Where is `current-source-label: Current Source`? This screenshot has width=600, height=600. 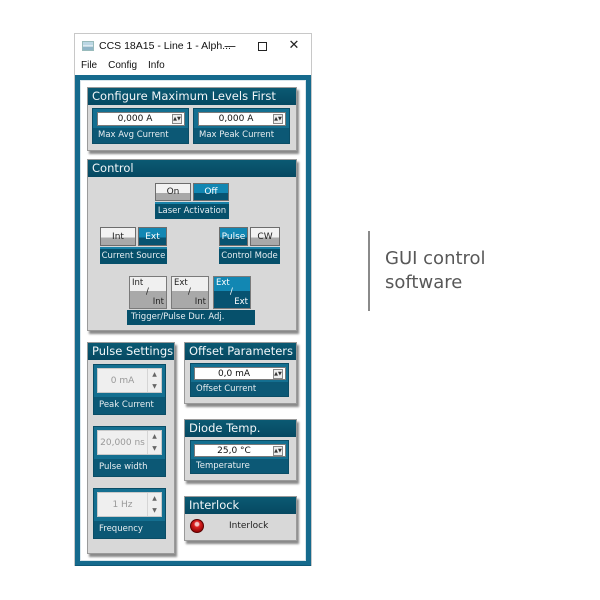 current-source-label: Current Source is located at coordinates (133, 256).